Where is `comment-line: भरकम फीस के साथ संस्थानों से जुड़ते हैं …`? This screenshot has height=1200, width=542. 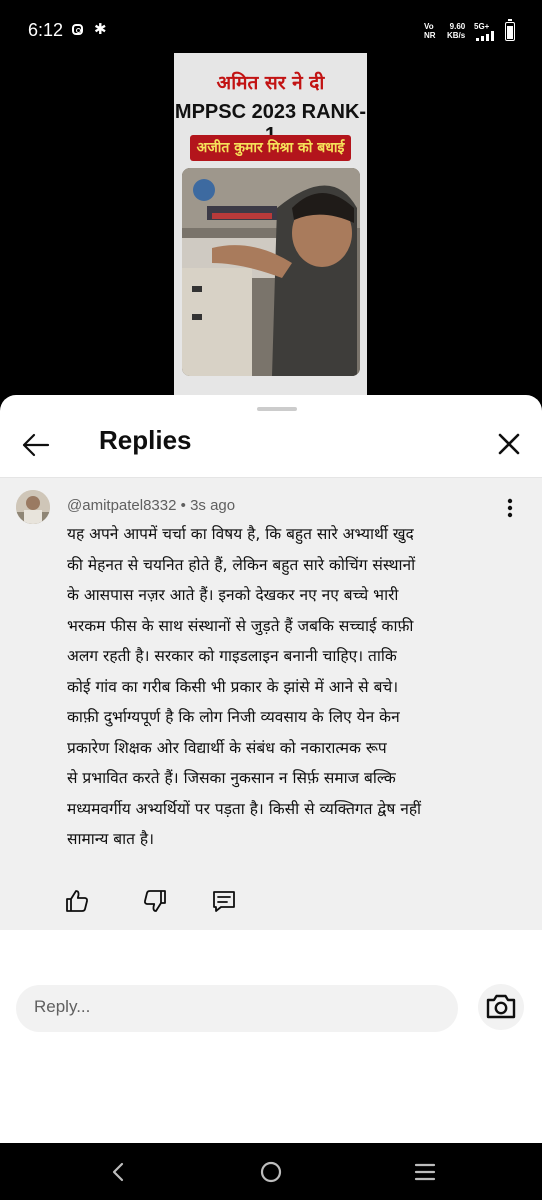
comment-line: भरकम फीस के साथ संस्थानों से जुड़ते हैं … is located at coordinates (240, 625).